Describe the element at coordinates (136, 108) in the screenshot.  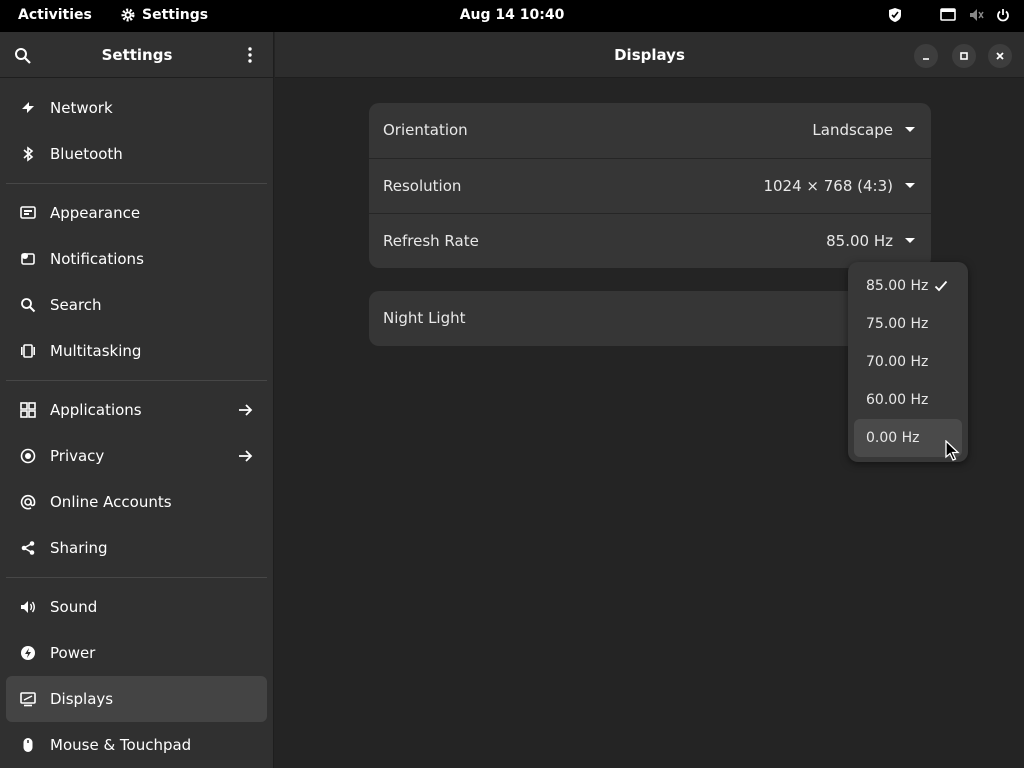
I see `sidebar-item-network: Network` at that location.